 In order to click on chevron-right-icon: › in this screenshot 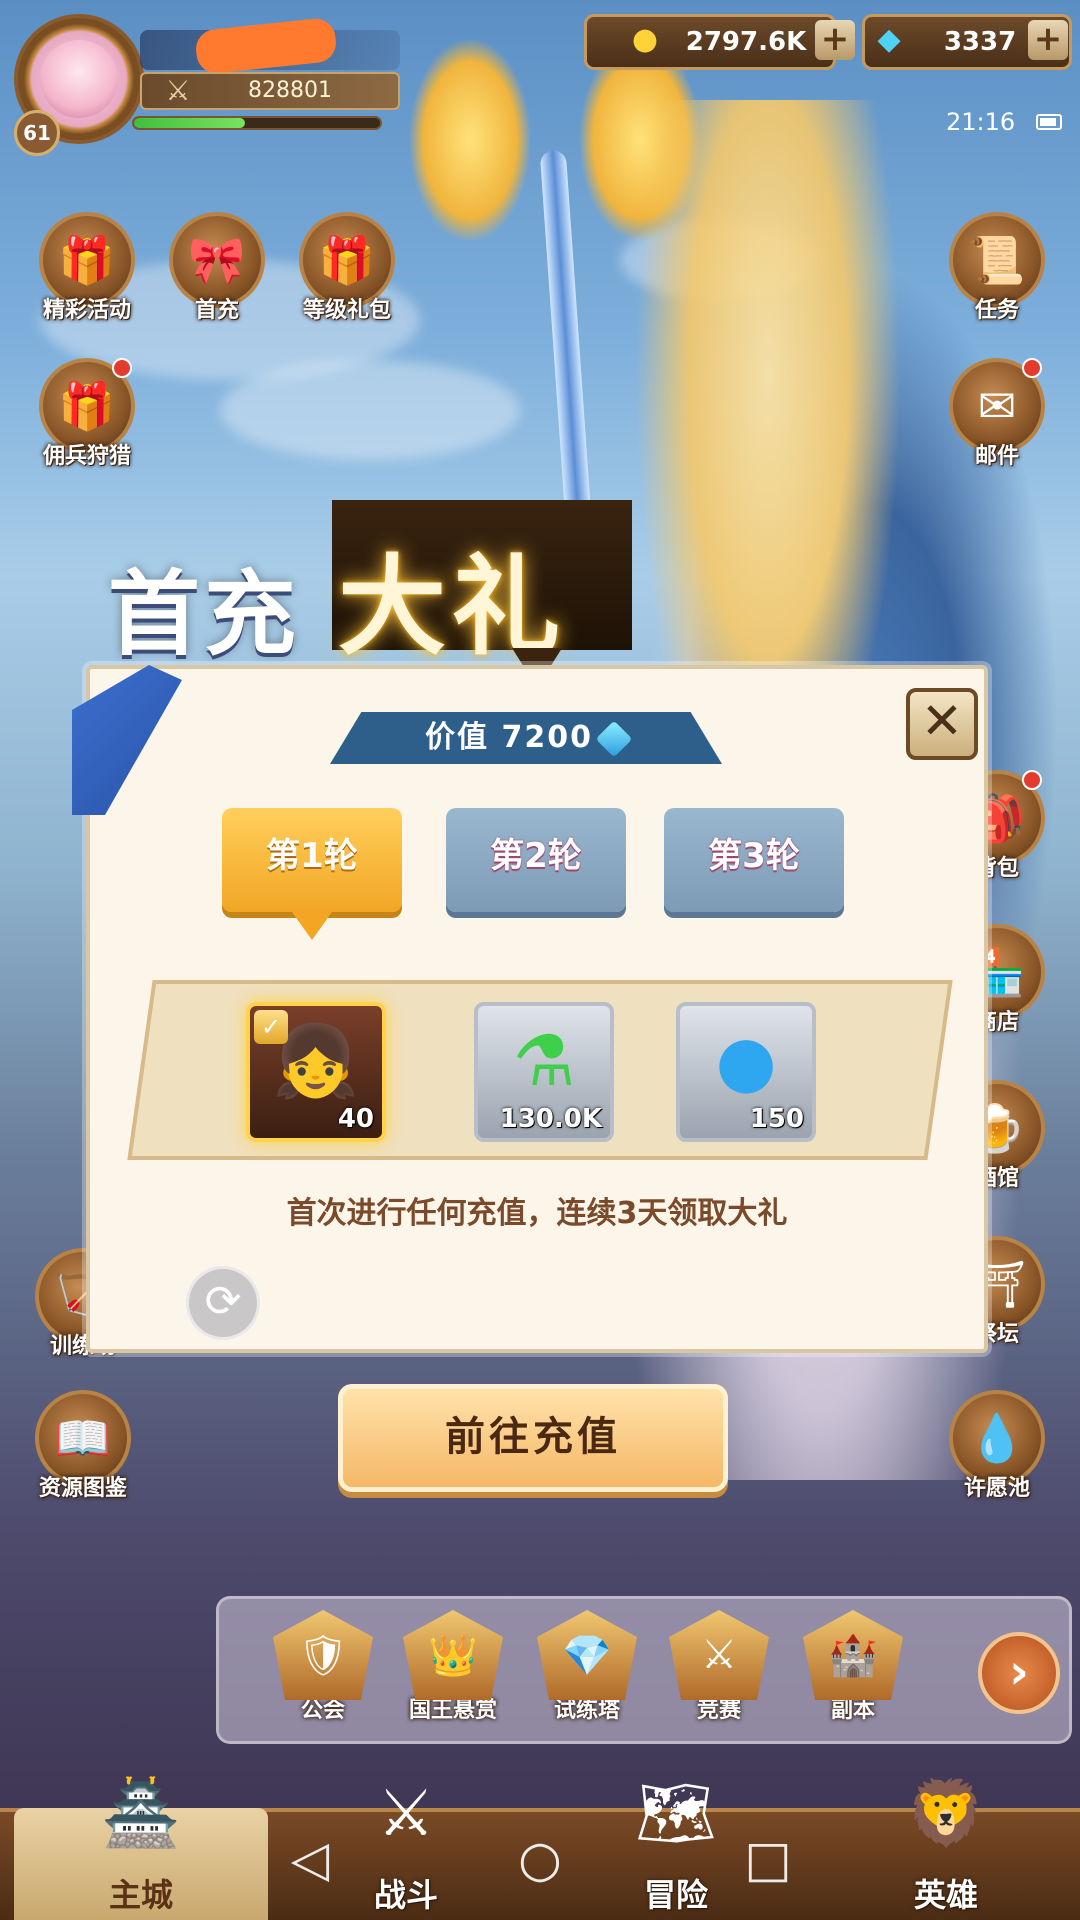, I will do `click(1019, 1673)`.